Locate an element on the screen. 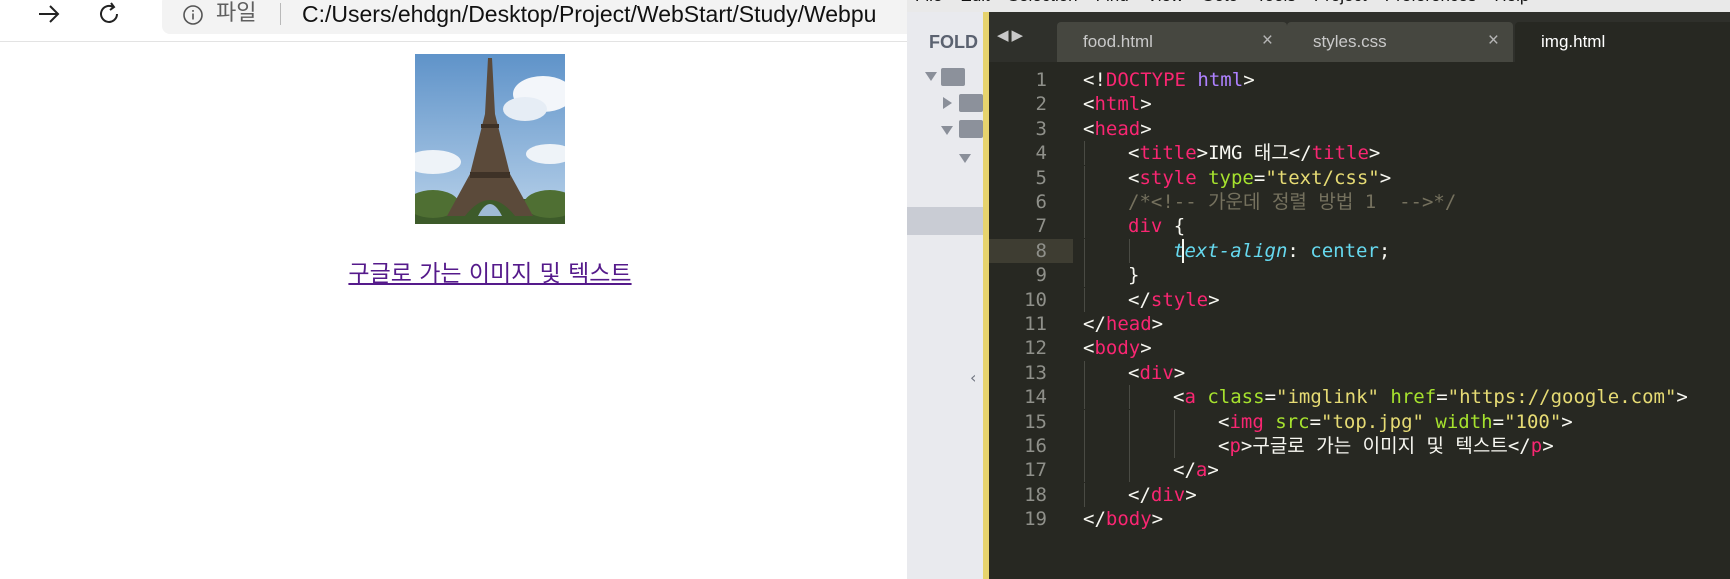 This screenshot has height=579, width=1730. code-token: <! is located at coordinates (1094, 80).